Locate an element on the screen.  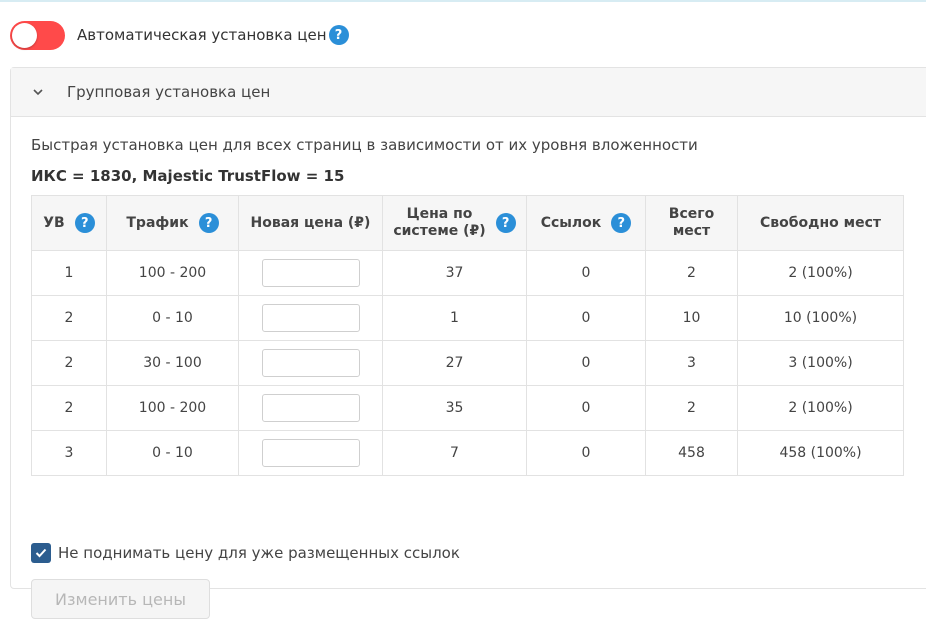
col-total-line2: мест is located at coordinates (691, 231).